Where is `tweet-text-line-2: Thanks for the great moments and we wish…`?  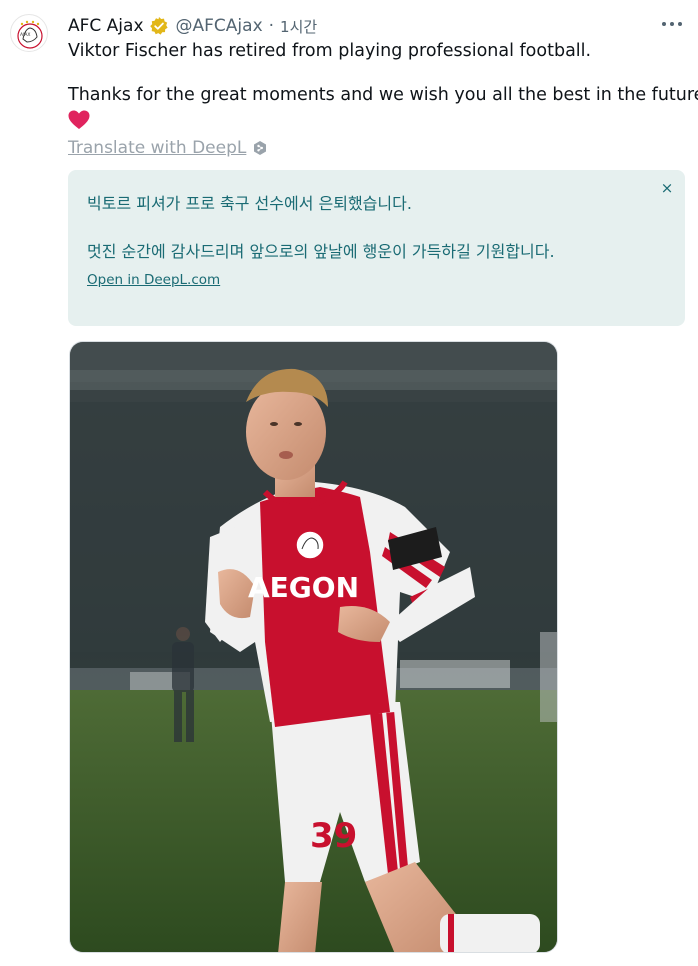
tweet-text-line-2: Thanks for the great moments and we wish… is located at coordinates (383, 95).